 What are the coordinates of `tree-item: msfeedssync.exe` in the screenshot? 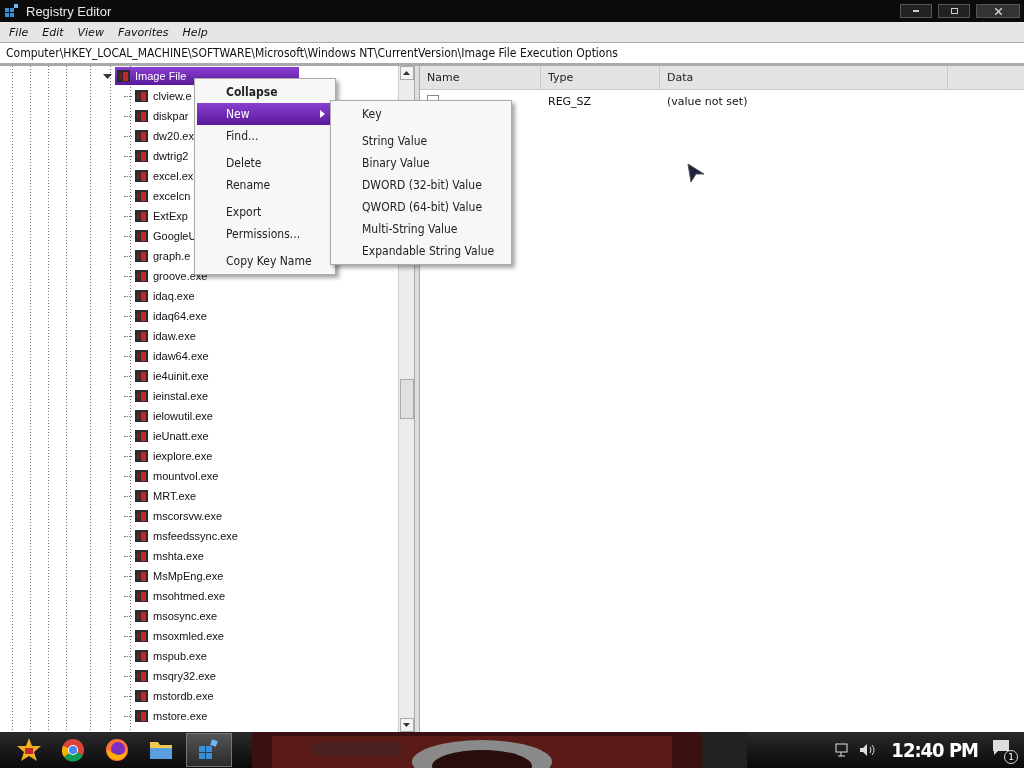 It's located at (186, 536).